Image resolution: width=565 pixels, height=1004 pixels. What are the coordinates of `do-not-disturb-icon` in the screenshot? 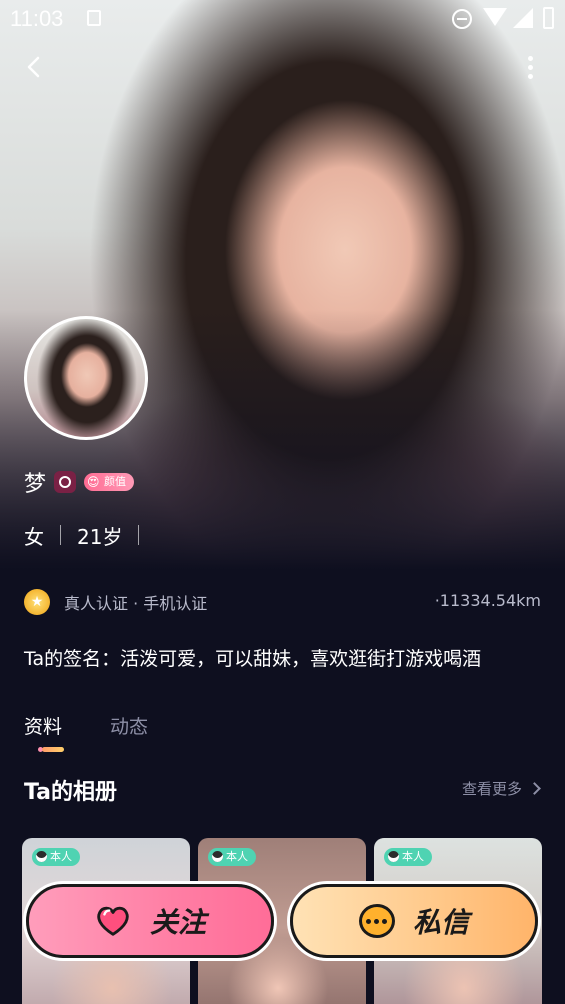 It's located at (462, 19).